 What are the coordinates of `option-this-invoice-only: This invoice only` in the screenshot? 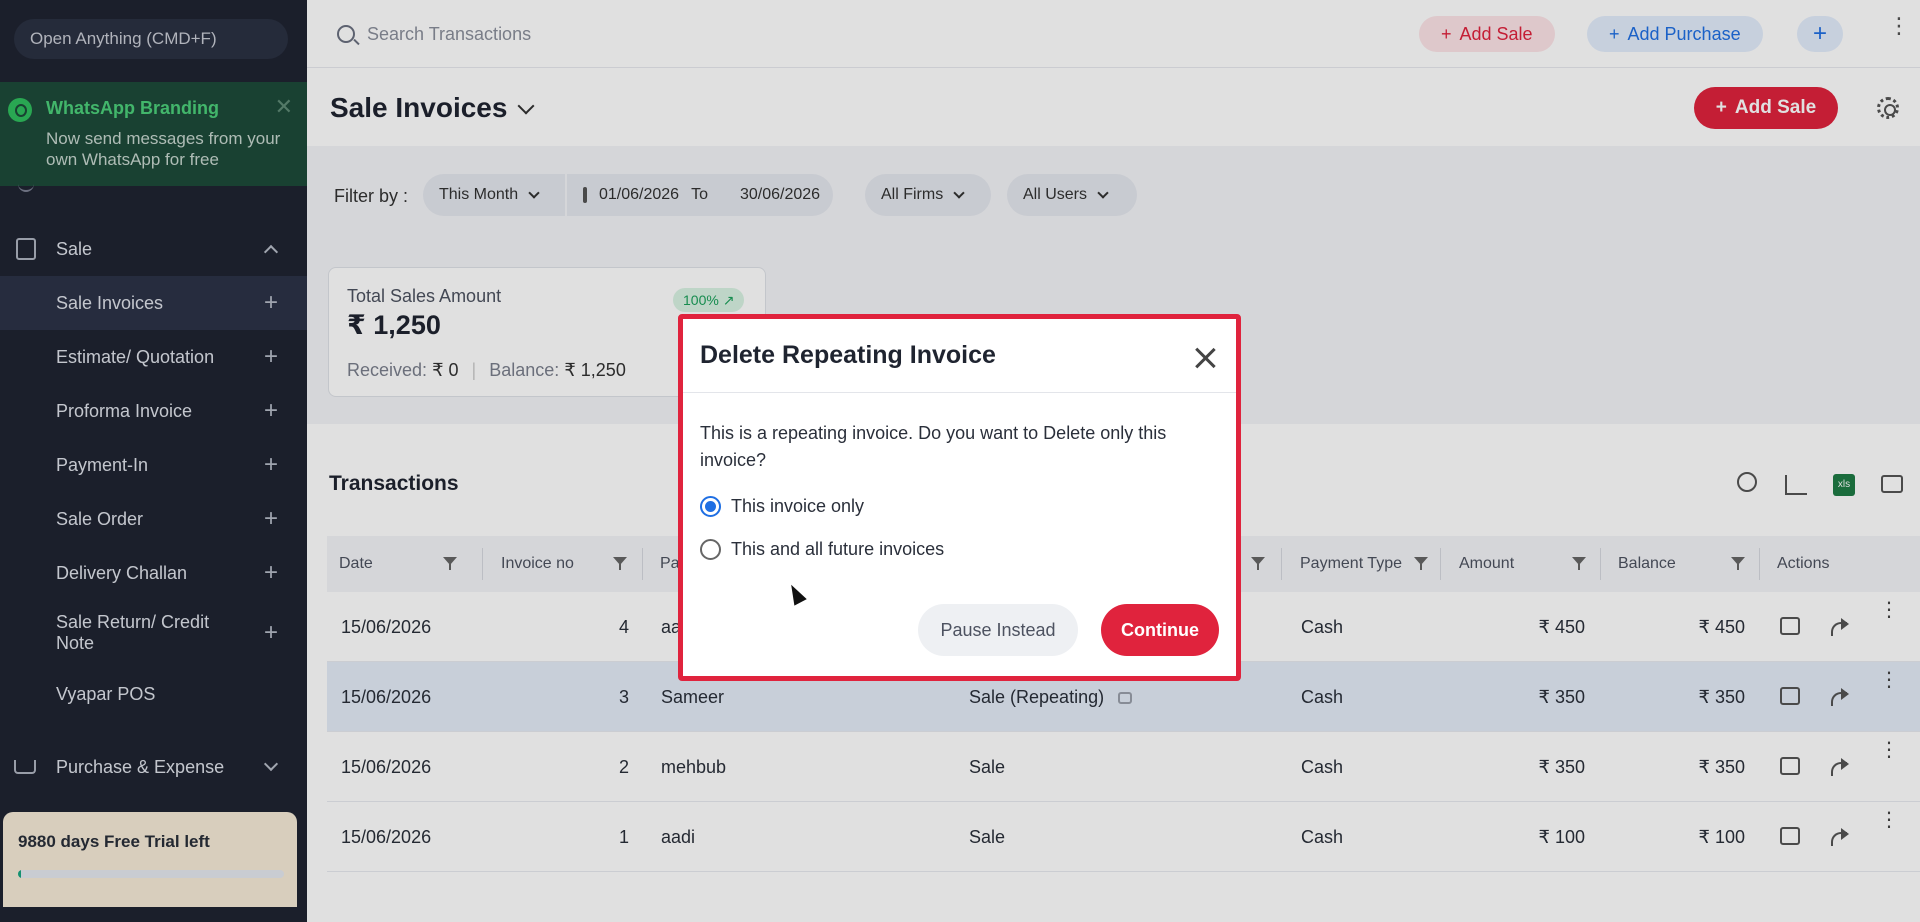 It's located at (782, 506).